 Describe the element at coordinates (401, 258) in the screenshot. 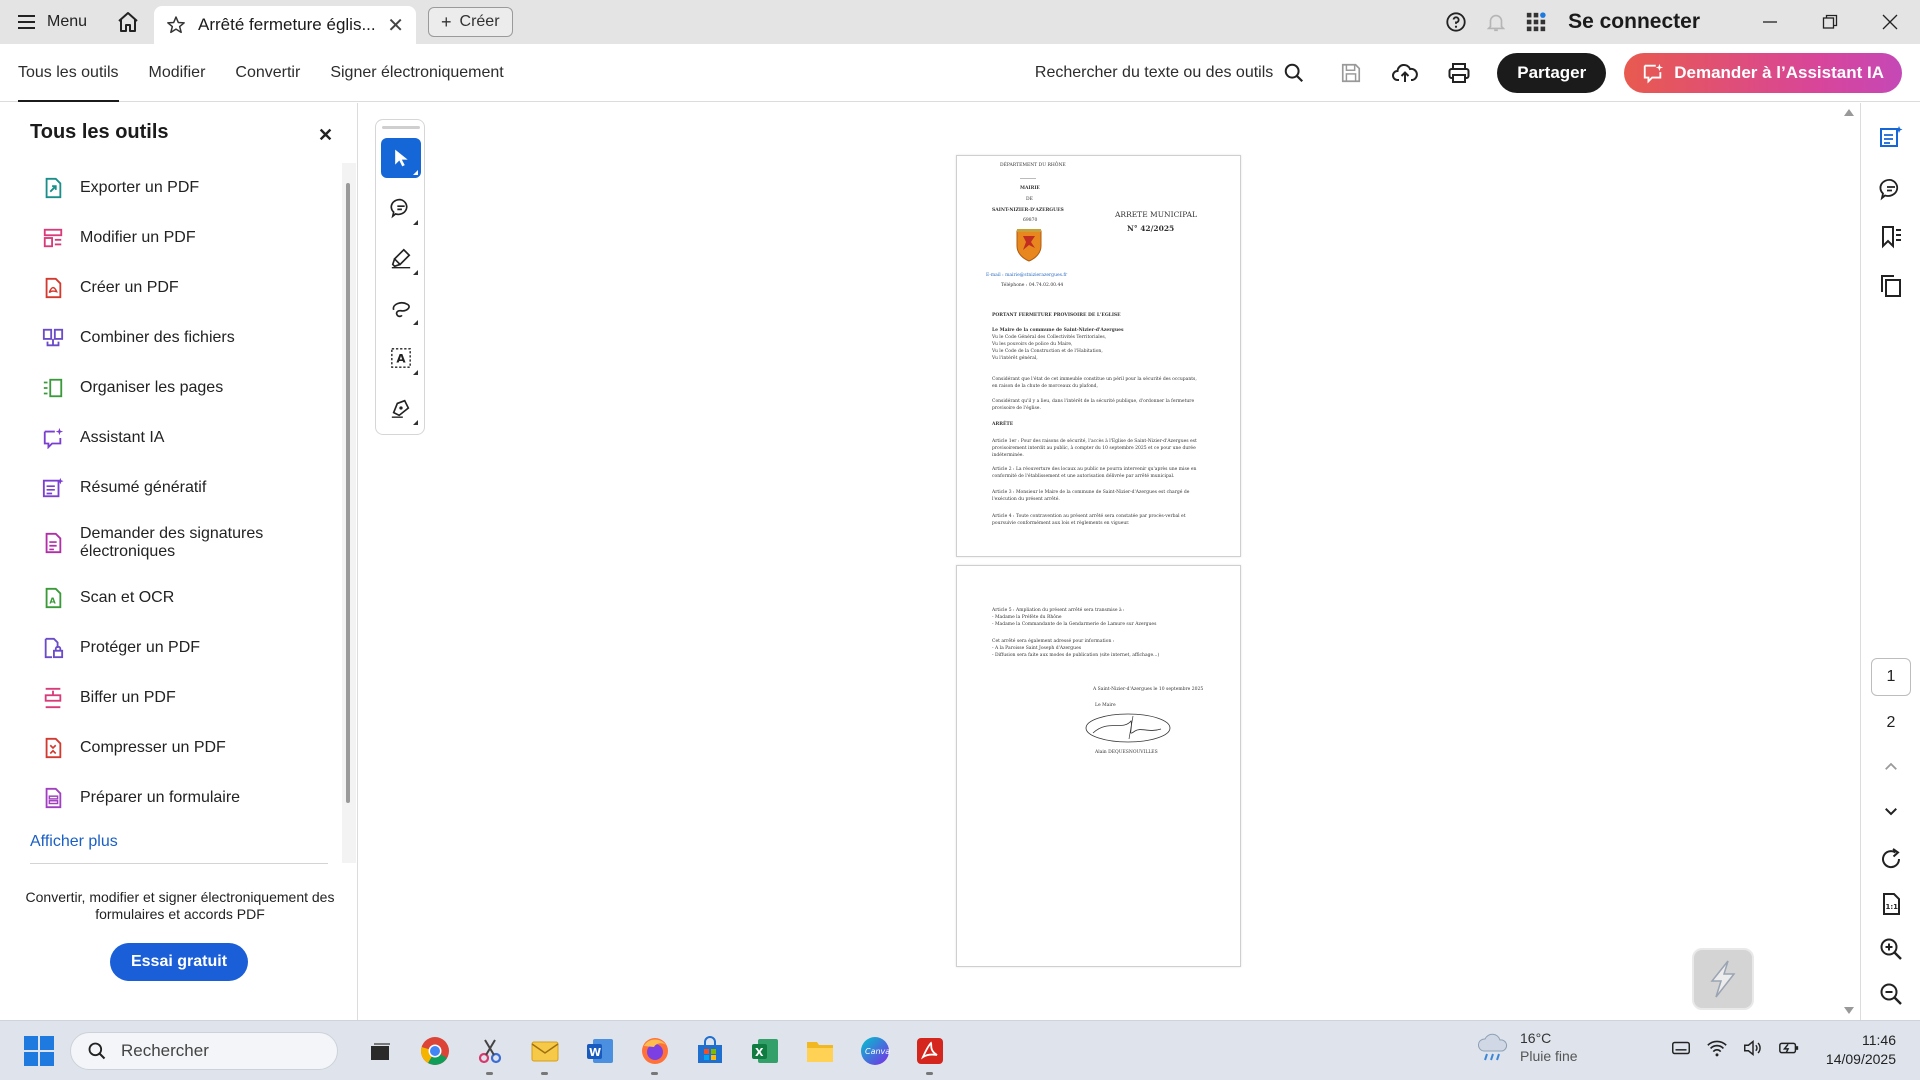

I see `highlight-tool-button` at that location.